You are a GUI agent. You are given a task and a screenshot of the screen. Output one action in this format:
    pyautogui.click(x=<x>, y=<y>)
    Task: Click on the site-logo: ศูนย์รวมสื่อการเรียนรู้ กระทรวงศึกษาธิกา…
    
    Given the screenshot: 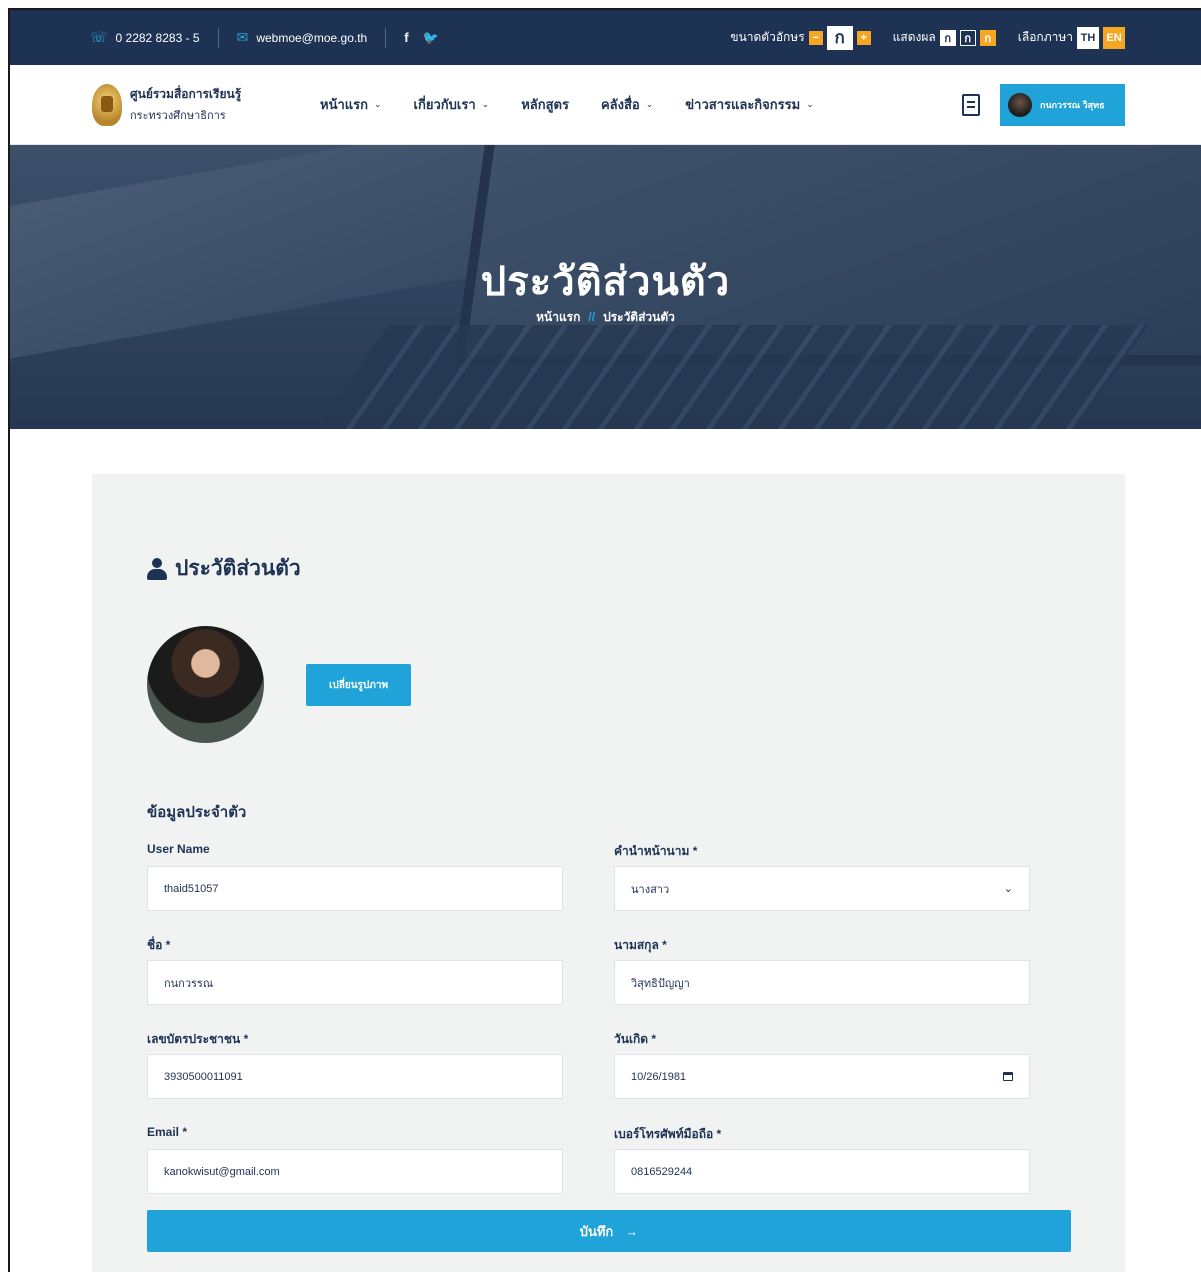 What is the action you would take?
    pyautogui.click(x=206, y=104)
    